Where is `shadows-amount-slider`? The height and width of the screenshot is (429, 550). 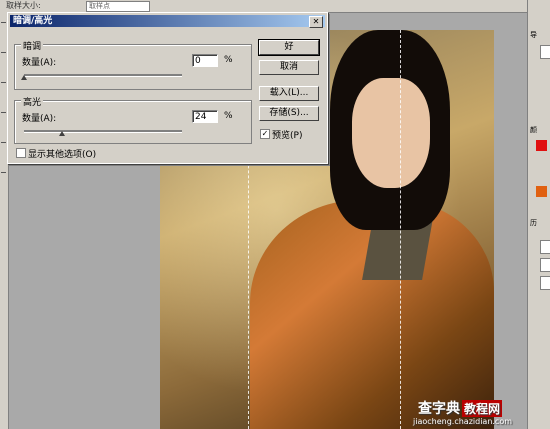
shadows-amount-slider is located at coordinates (103, 75).